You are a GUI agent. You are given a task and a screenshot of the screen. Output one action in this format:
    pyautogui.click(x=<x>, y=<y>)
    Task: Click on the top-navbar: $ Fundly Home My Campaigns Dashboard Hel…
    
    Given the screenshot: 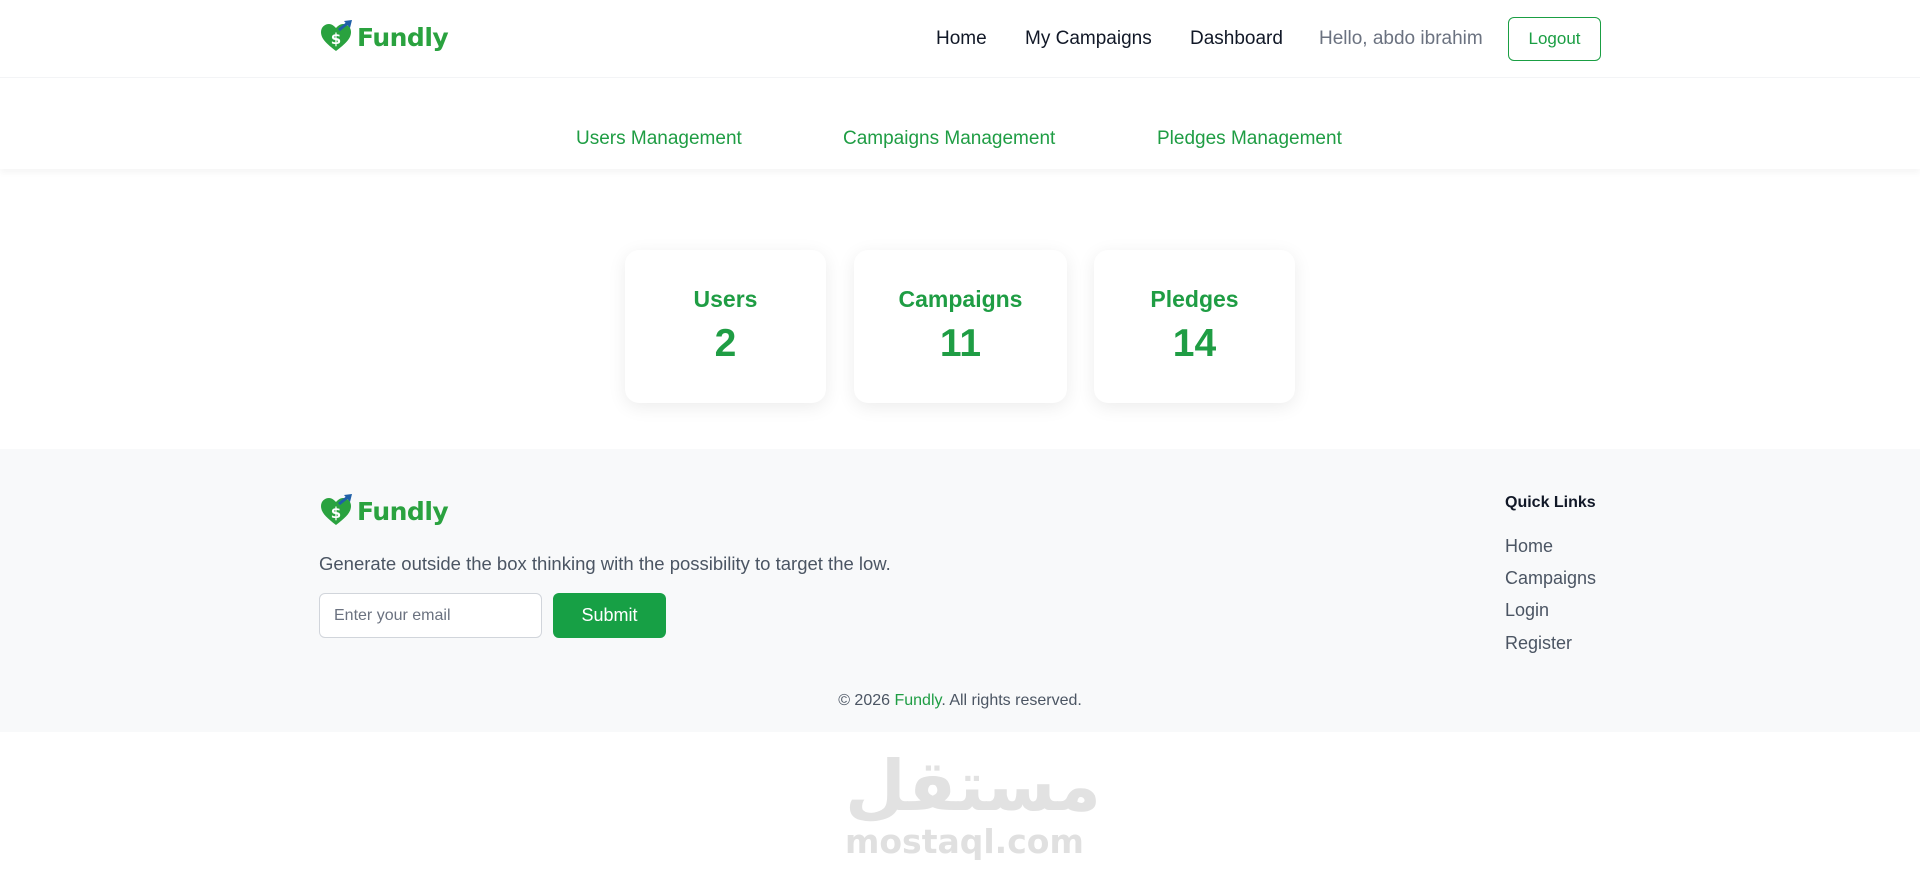 What is the action you would take?
    pyautogui.click(x=960, y=39)
    